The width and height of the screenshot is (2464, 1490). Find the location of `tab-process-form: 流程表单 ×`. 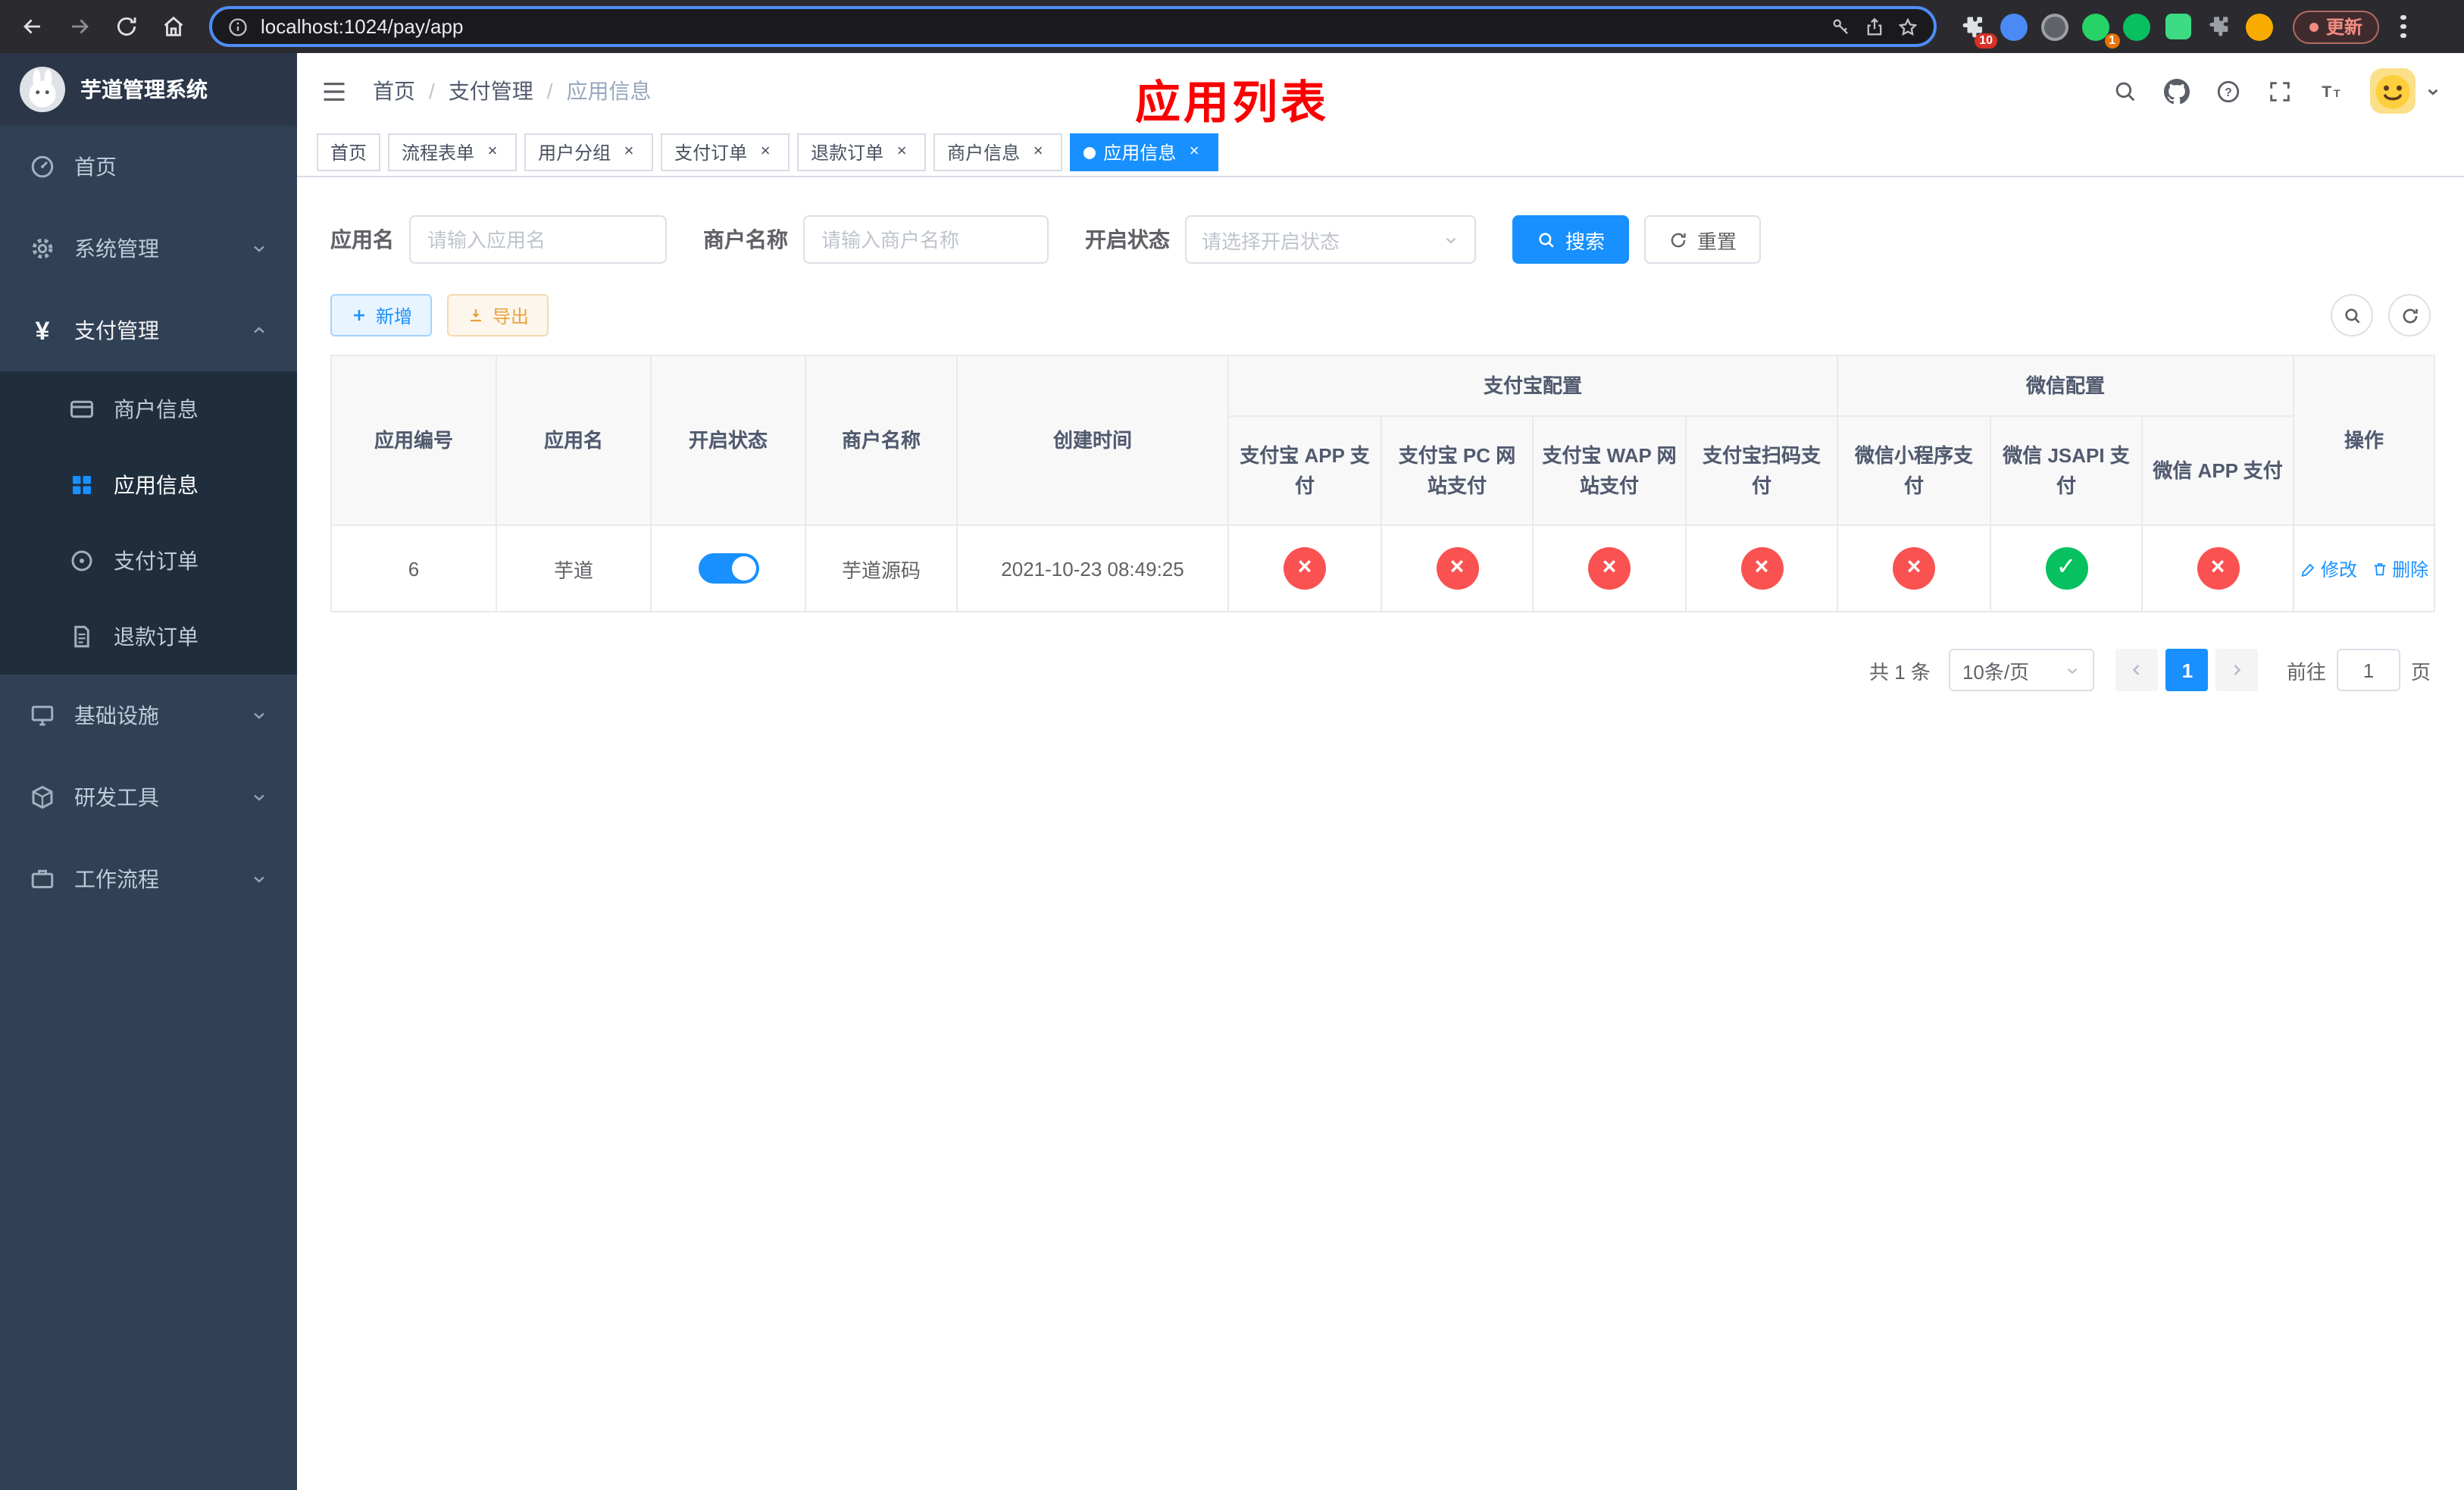

tab-process-form: 流程表单 × is located at coordinates (453, 152).